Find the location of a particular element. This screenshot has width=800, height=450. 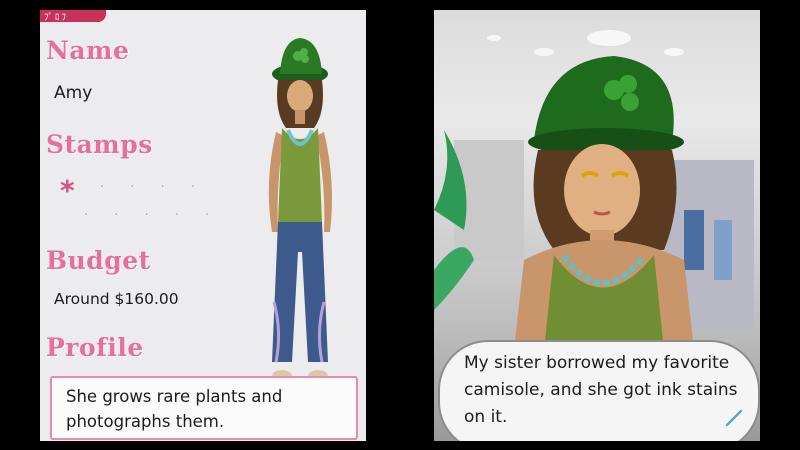

profile-heading: Profile is located at coordinates (95, 347).